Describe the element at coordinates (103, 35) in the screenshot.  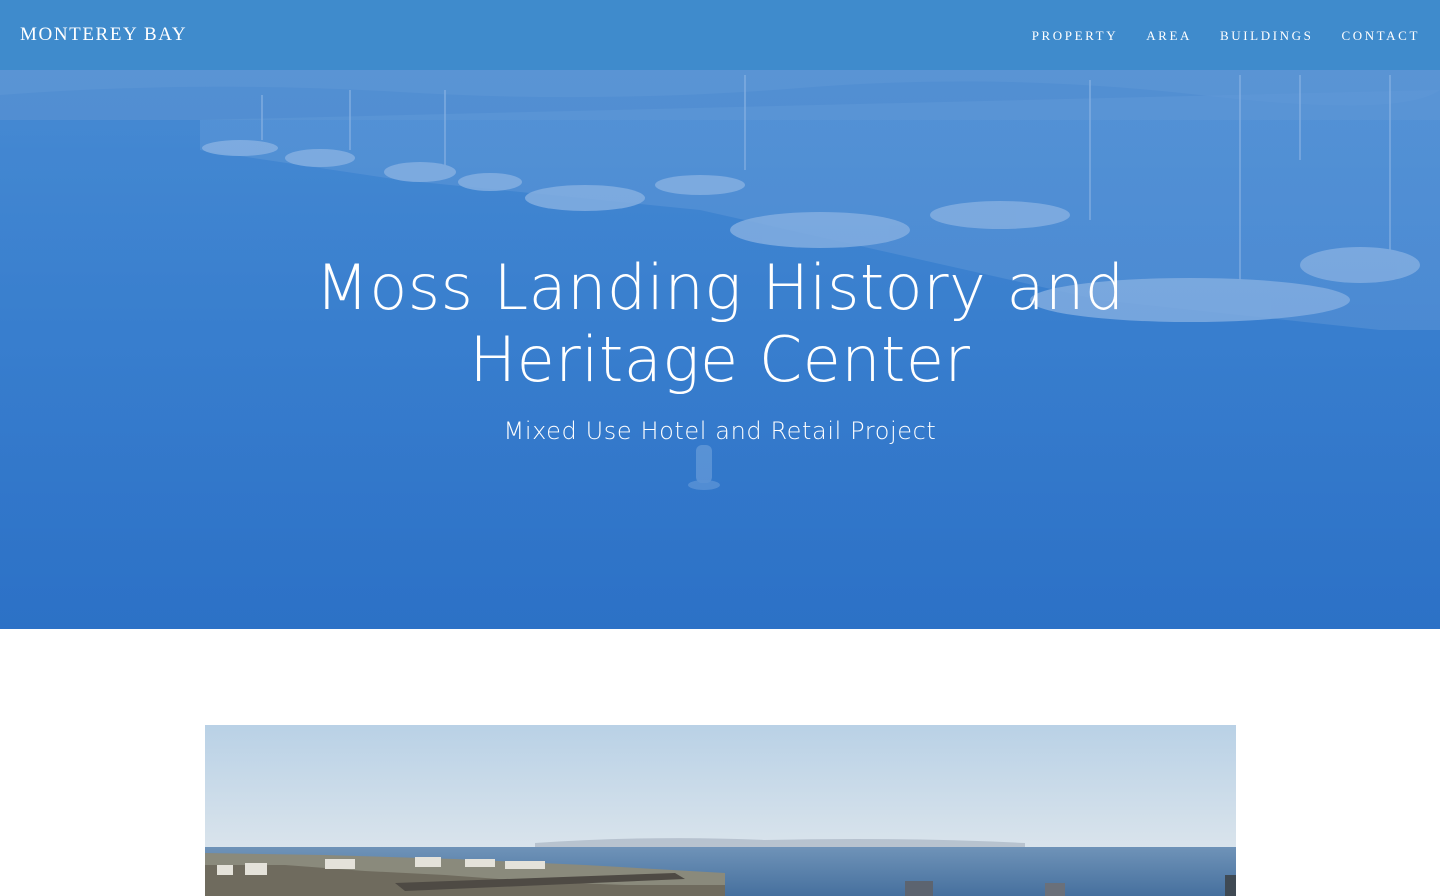
I see `site-logo-text: MONTEREY BAY` at that location.